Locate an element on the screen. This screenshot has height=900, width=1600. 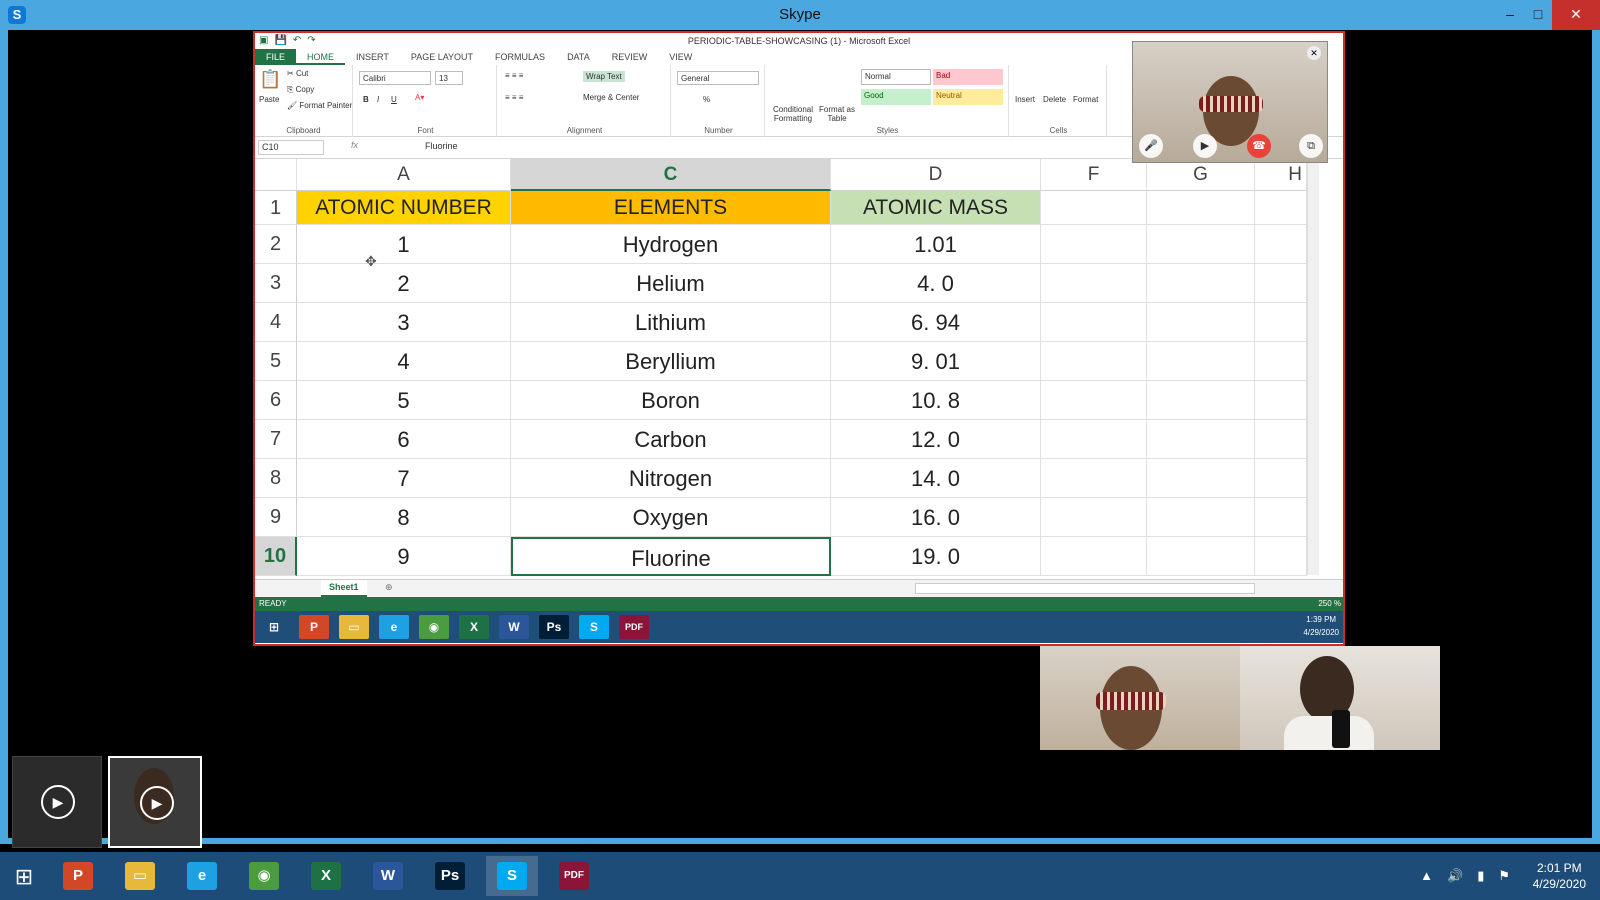
cell-element: Oxygen is located at coordinates (671, 517).